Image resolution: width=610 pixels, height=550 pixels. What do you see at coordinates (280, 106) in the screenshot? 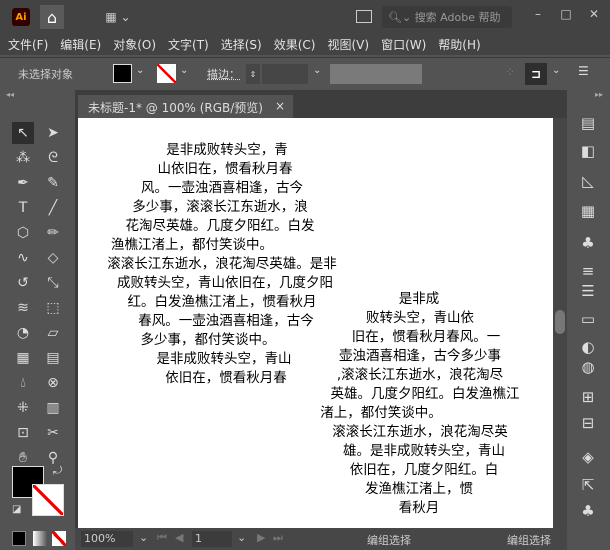
I see `close-tab-button: ×` at bounding box center [280, 106].